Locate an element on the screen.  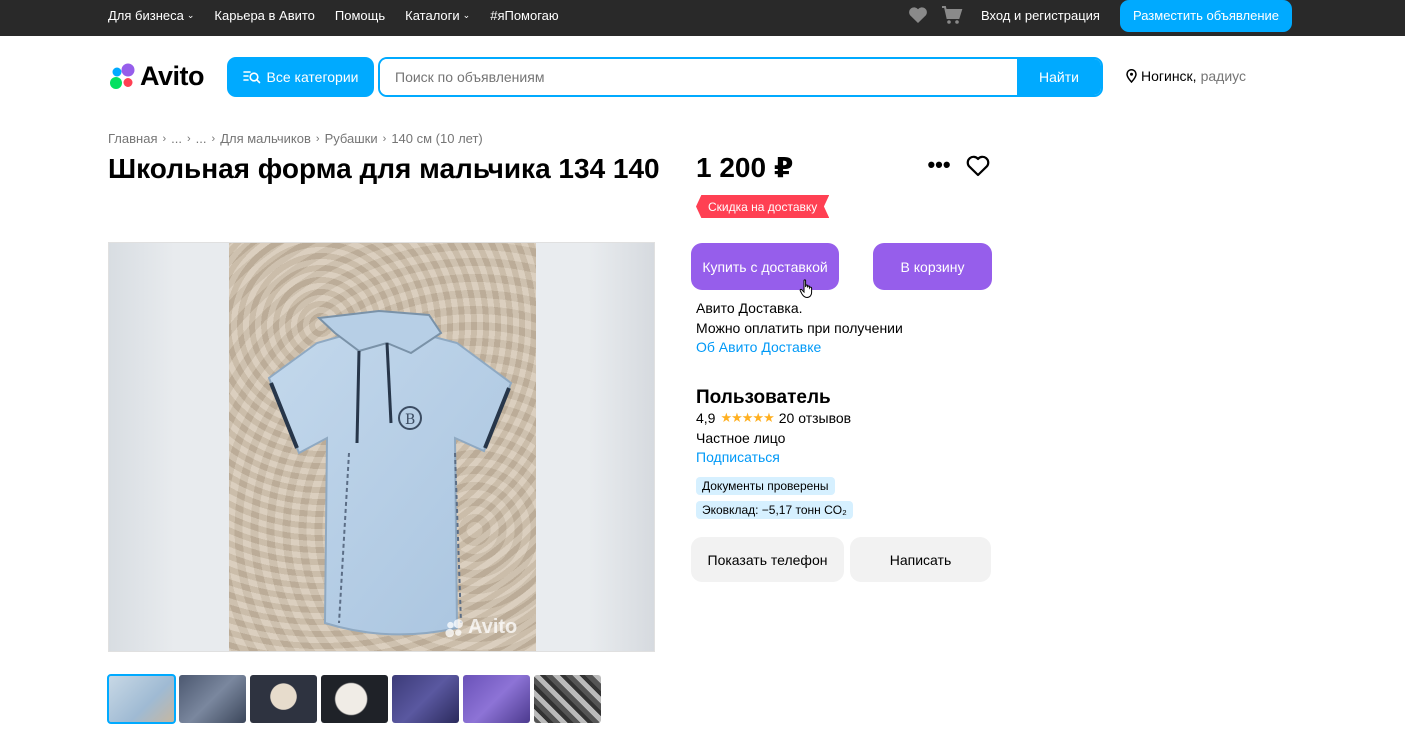
nav-career: Карьера в Авито is located at coordinates (264, 15).